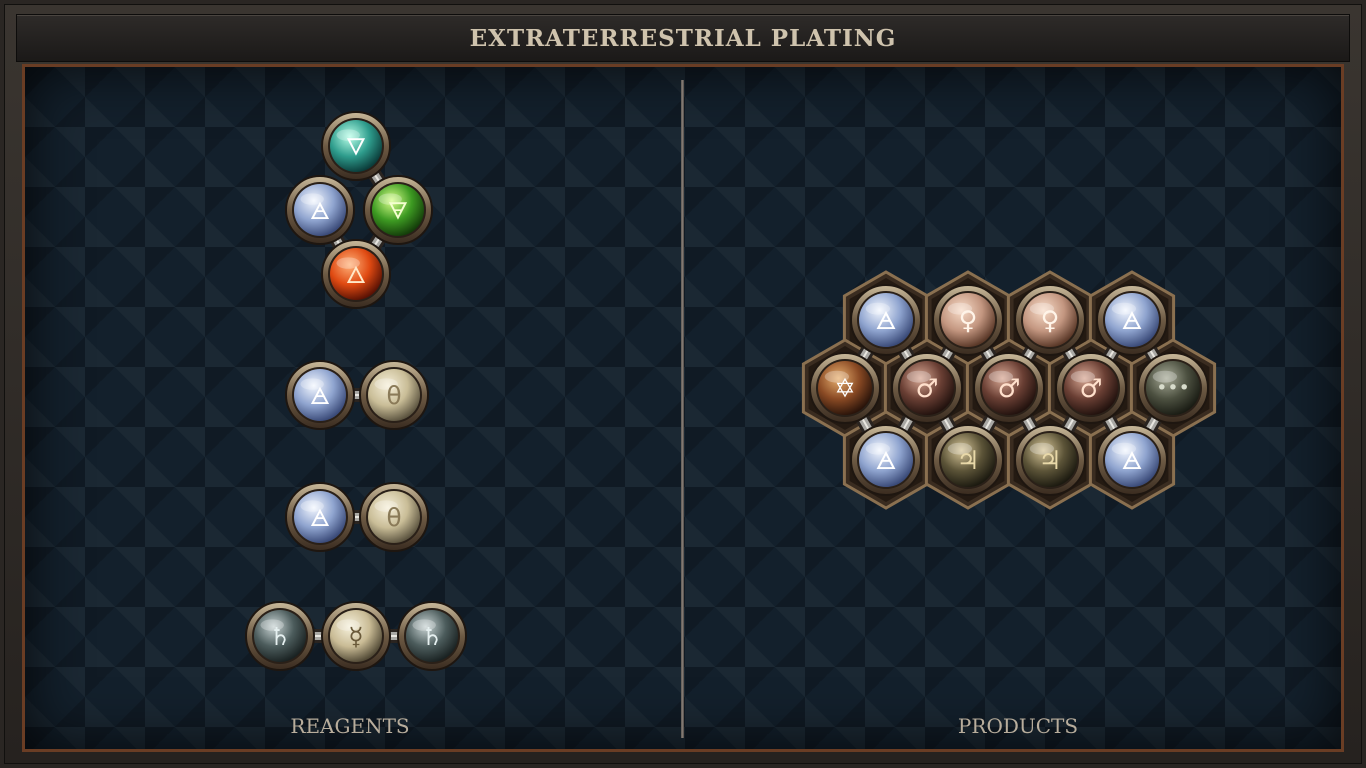 This screenshot has height=768, width=1366. Describe the element at coordinates (350, 726) in the screenshot. I see `reagents-label: REAGENTS` at that location.